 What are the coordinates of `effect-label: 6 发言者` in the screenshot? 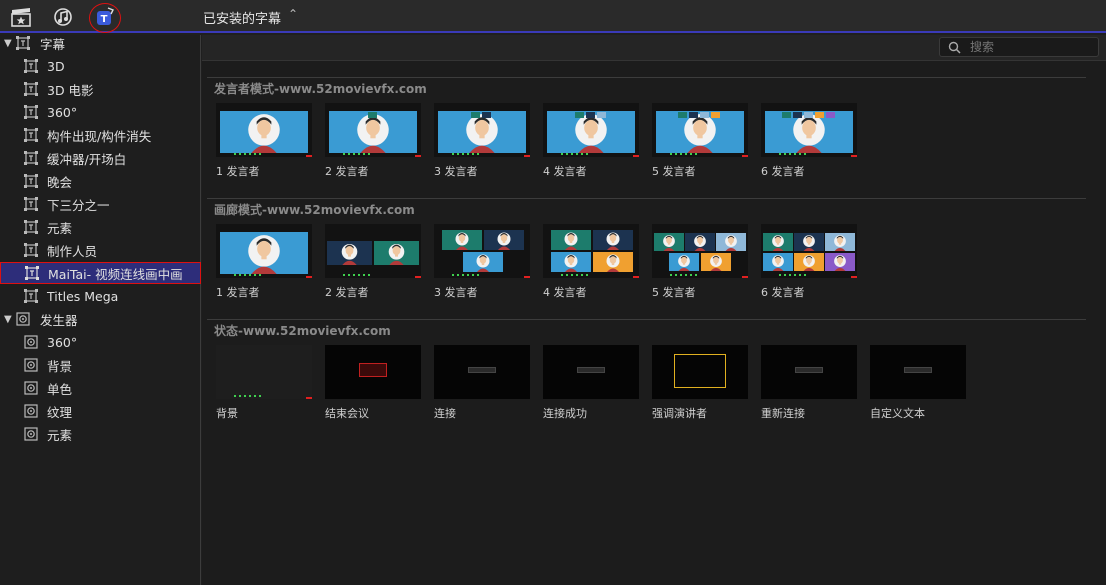 It's located at (783, 171).